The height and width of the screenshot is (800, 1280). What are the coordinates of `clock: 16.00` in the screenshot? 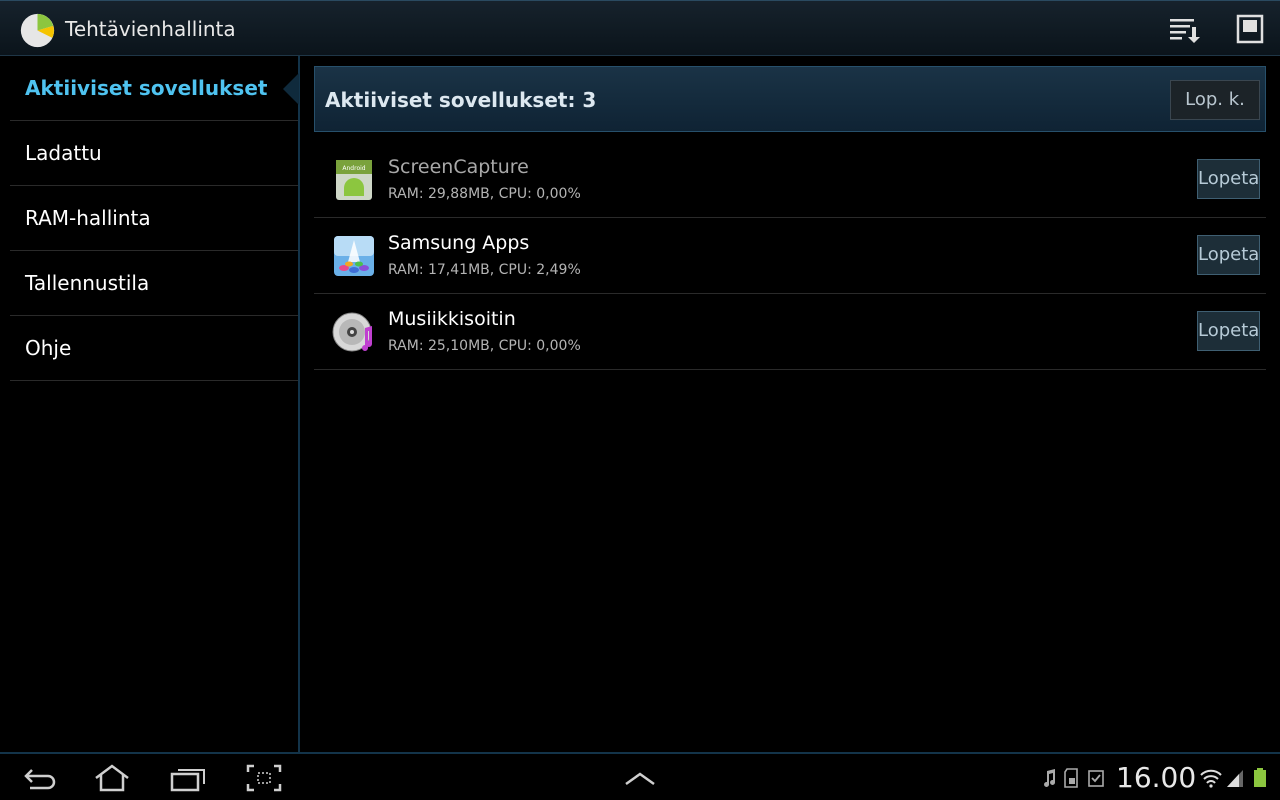 It's located at (1156, 777).